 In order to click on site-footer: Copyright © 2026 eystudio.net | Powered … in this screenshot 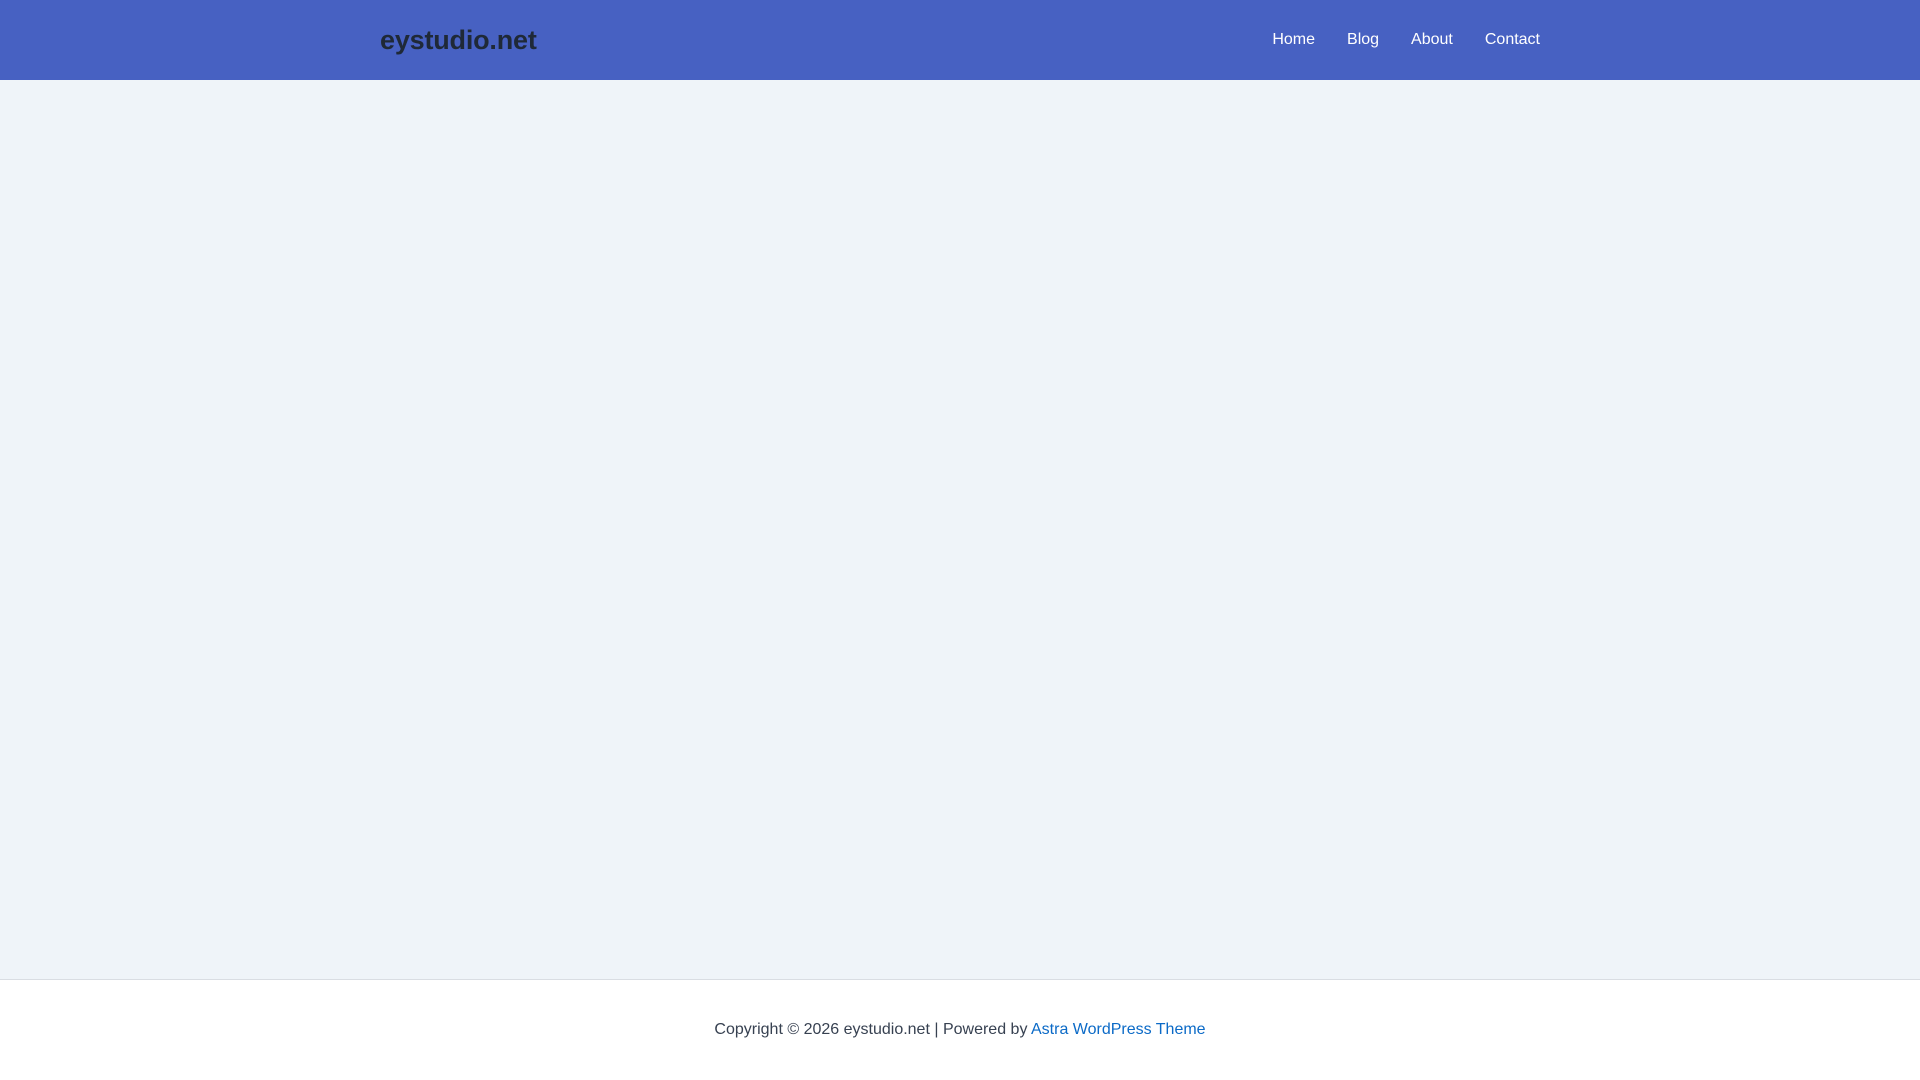, I will do `click(960, 1029)`.